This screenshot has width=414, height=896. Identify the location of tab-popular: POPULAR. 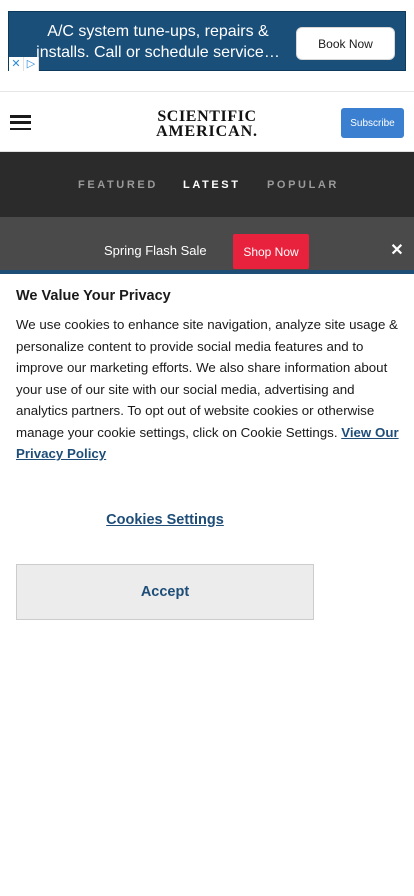
(303, 185).